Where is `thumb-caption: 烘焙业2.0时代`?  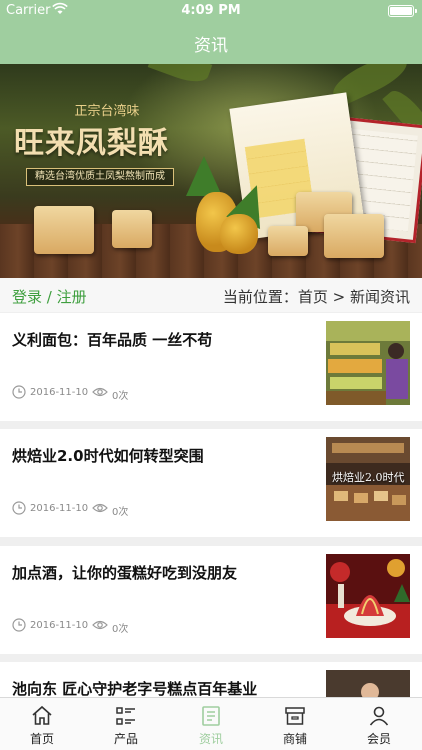
thumb-caption: 烘焙业2.0时代 is located at coordinates (368, 477).